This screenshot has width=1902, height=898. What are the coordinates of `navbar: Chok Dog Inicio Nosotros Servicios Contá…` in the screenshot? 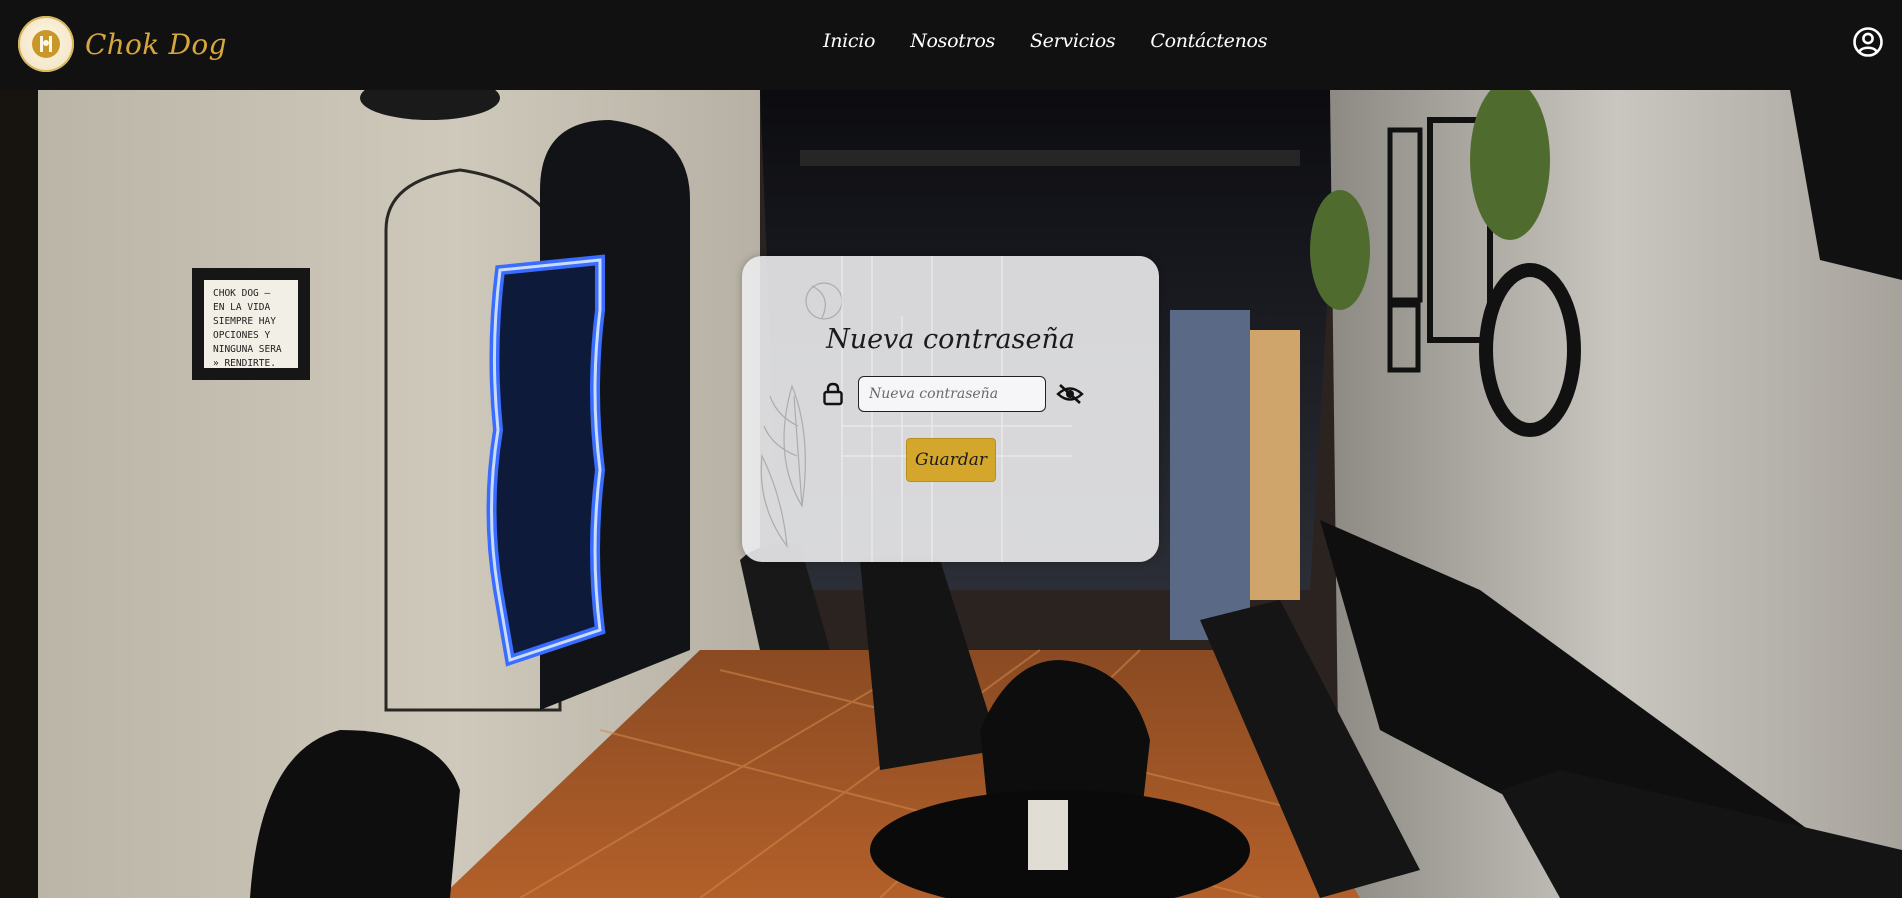 It's located at (951, 45).